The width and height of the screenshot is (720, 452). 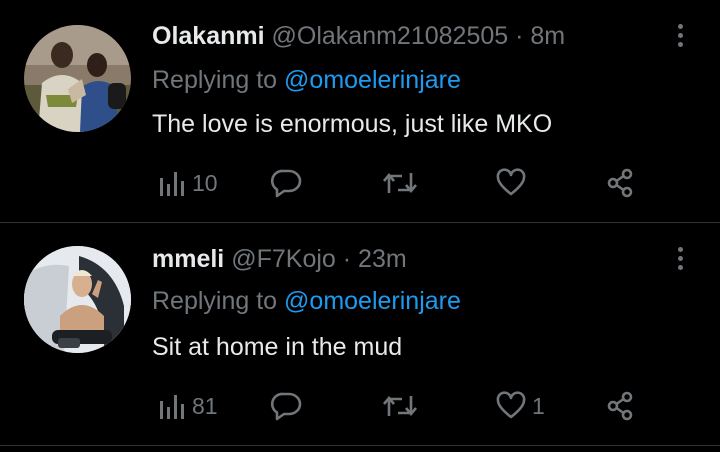 What do you see at coordinates (188, 183) in the screenshot?
I see `views-button: 10` at bounding box center [188, 183].